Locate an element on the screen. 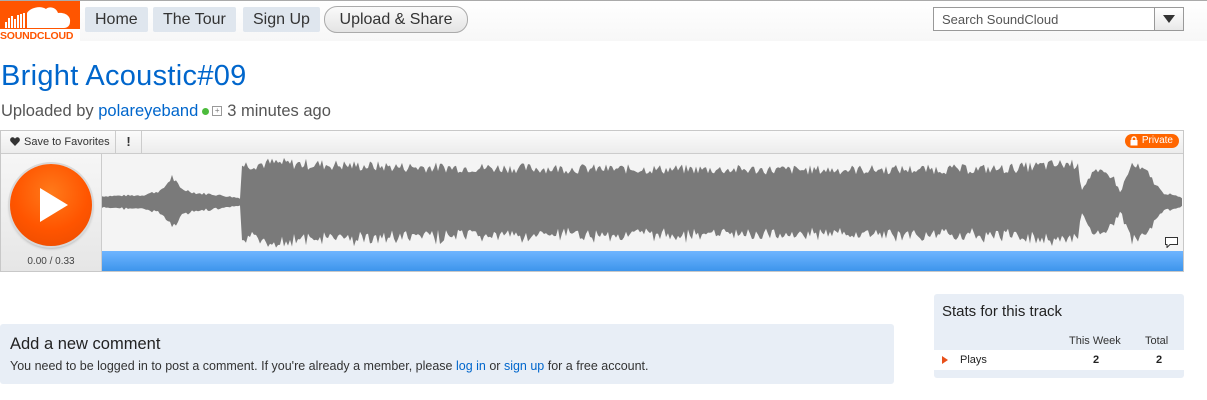  private-badge: Private is located at coordinates (1151, 141).